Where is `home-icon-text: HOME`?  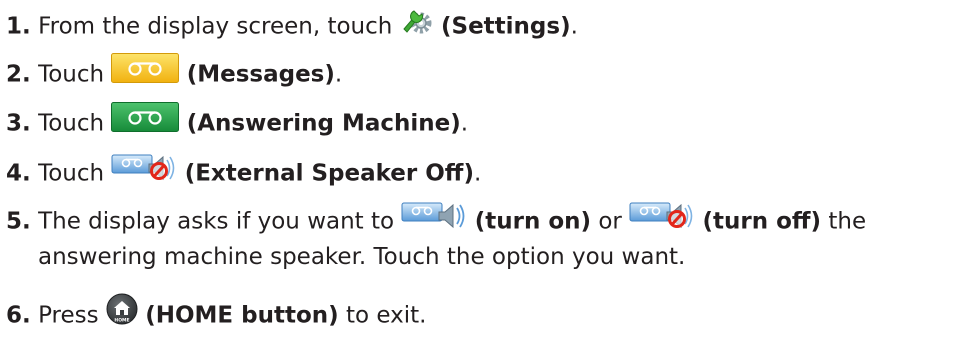
home-icon-text: HOME is located at coordinates (121, 321).